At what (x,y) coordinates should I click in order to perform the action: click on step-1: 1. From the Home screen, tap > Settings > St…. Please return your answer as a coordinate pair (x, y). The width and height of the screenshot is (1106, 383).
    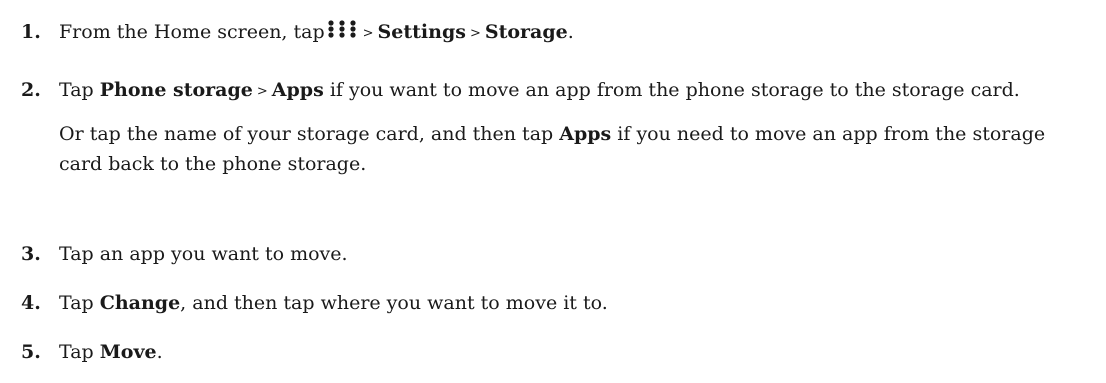
    Looking at the image, I should click on (550, 33).